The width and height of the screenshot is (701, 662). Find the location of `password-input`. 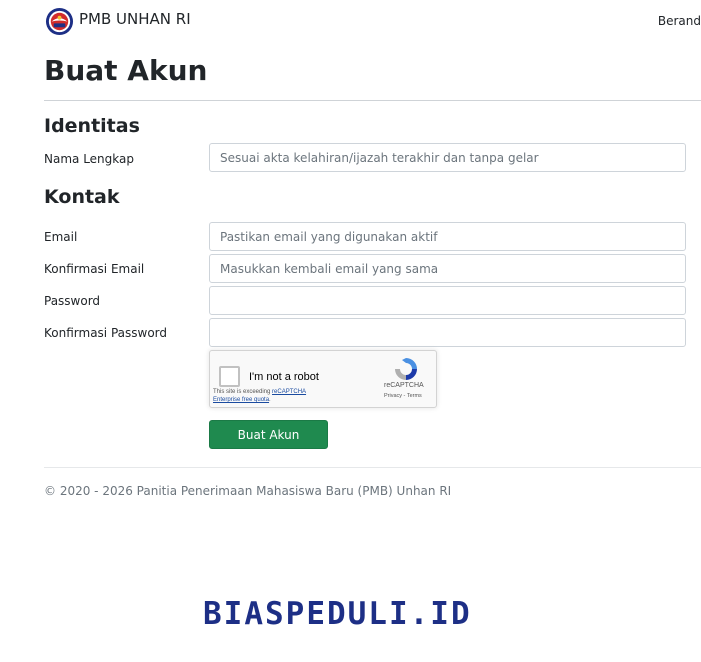

password-input is located at coordinates (447, 300).